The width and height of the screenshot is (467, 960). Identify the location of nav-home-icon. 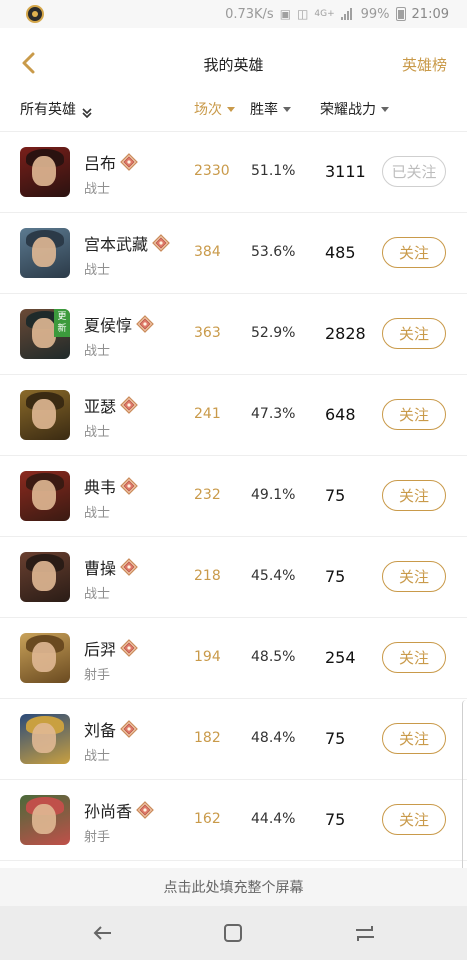
(233, 933).